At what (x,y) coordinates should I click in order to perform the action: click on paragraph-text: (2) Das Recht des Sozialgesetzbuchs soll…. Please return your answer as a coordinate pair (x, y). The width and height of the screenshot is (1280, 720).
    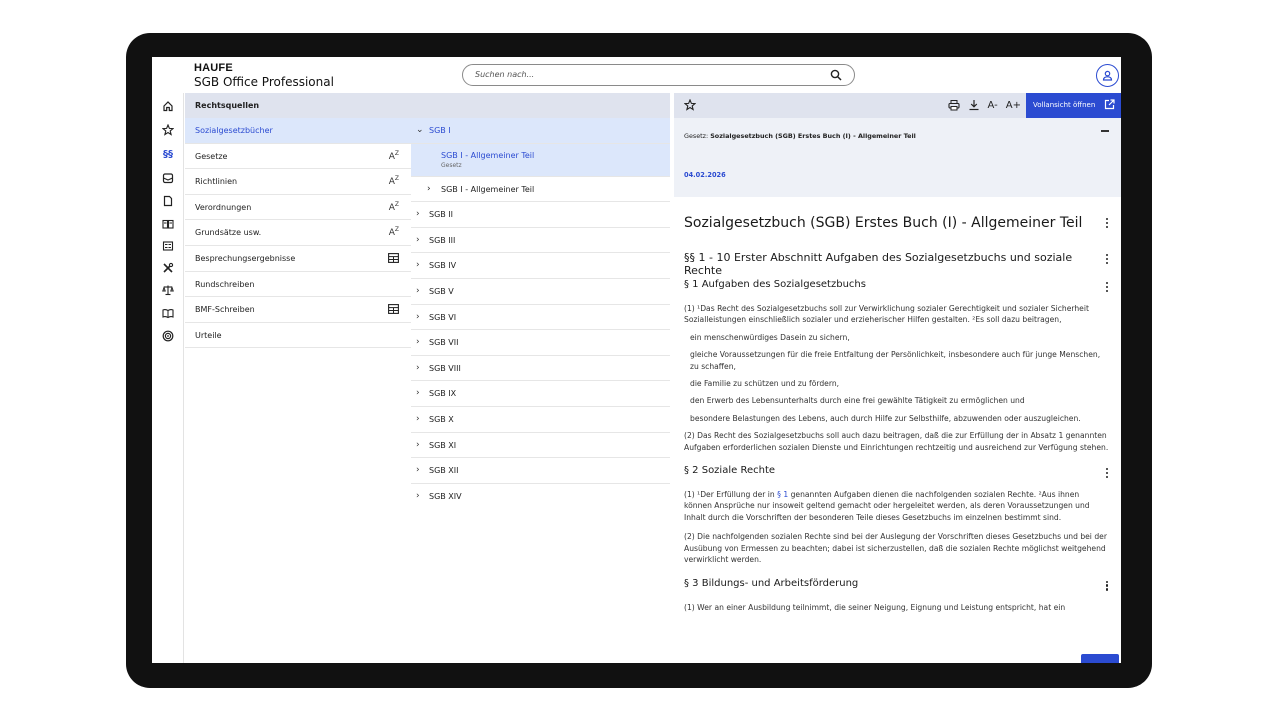
    Looking at the image, I should click on (896, 441).